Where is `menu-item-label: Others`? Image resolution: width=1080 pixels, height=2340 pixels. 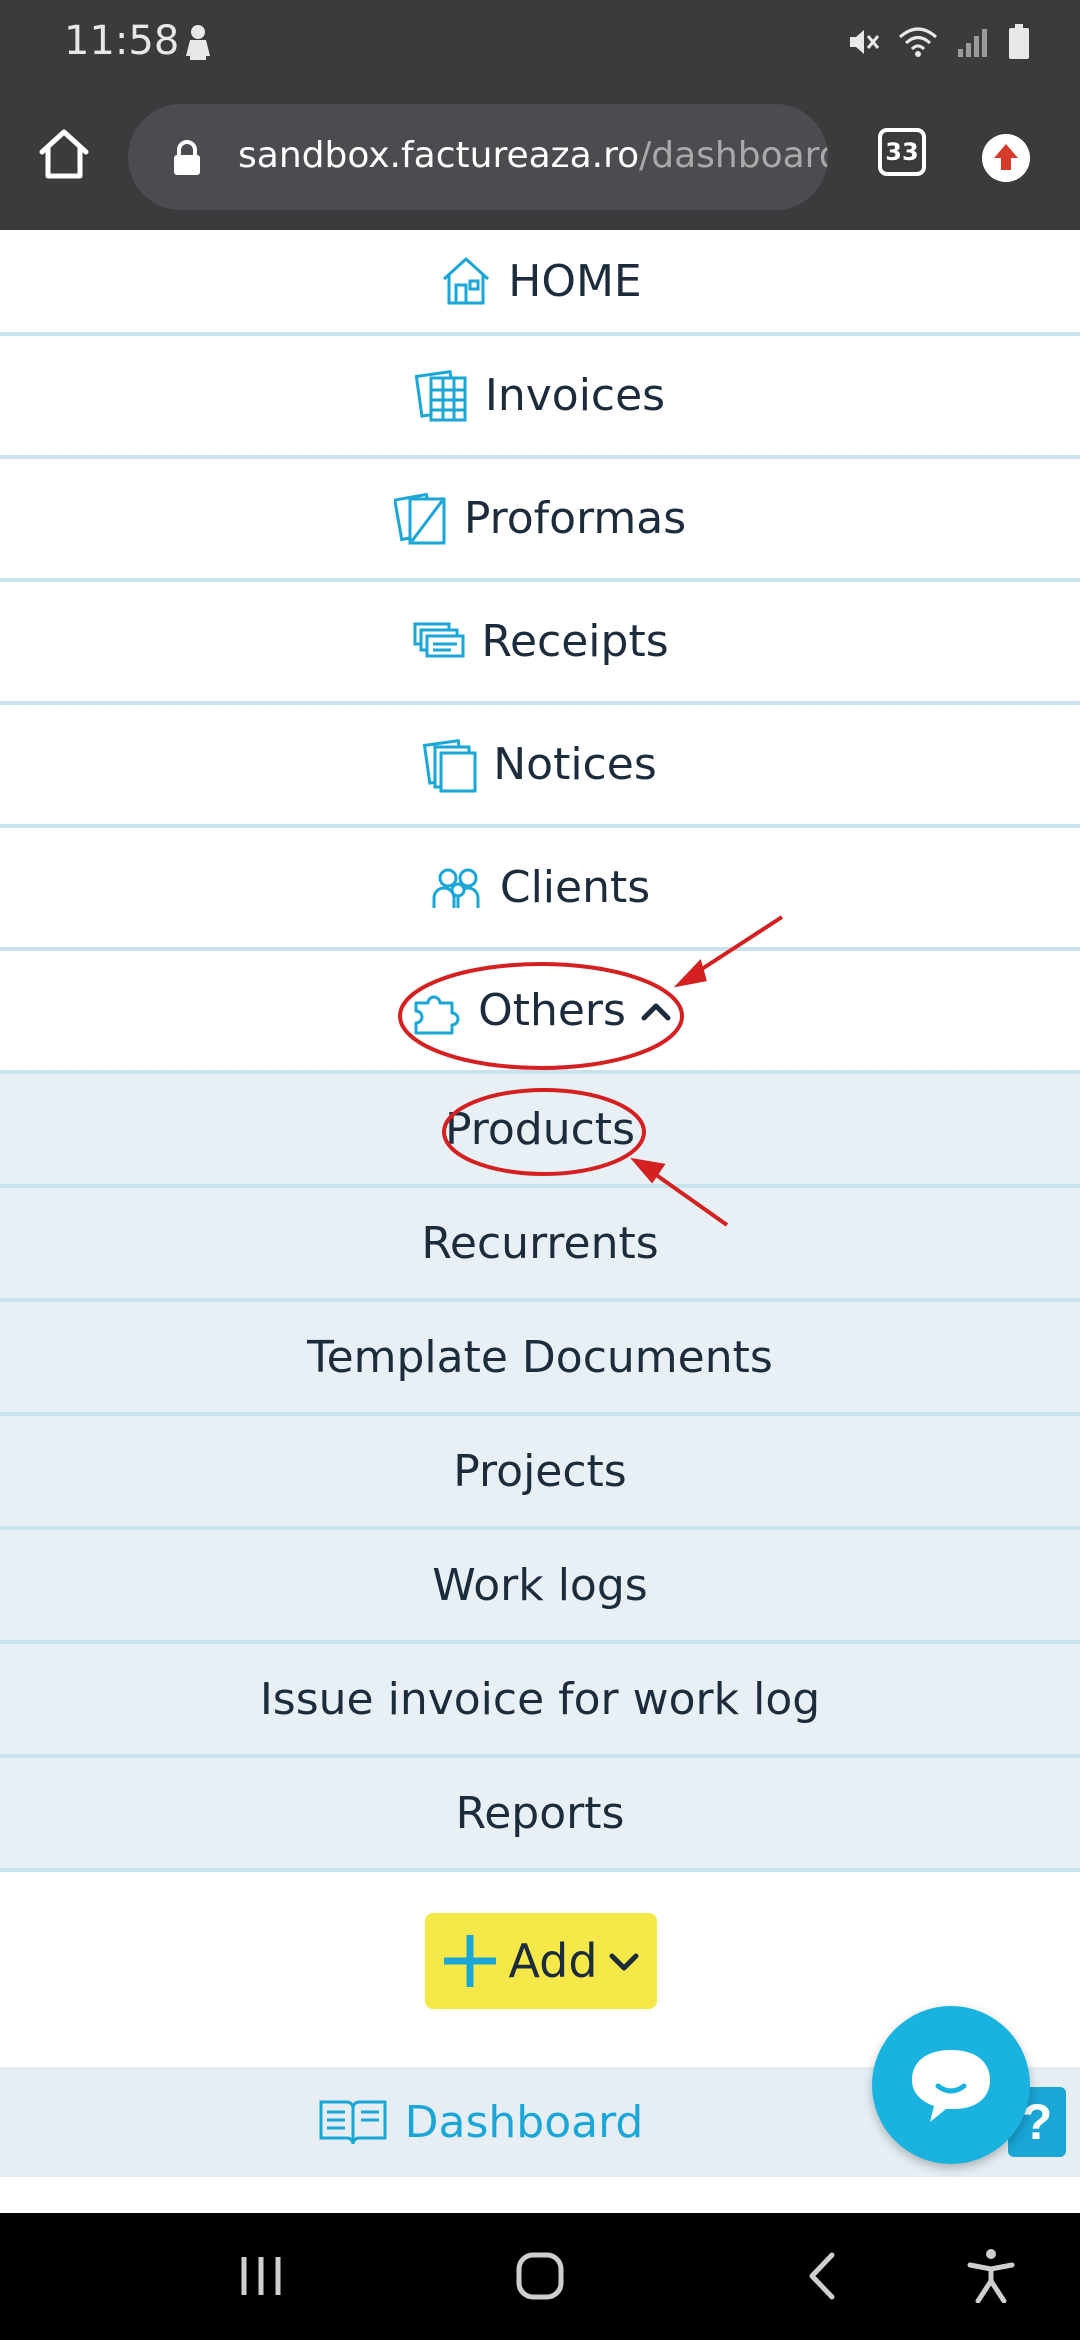
menu-item-label: Others is located at coordinates (552, 1010).